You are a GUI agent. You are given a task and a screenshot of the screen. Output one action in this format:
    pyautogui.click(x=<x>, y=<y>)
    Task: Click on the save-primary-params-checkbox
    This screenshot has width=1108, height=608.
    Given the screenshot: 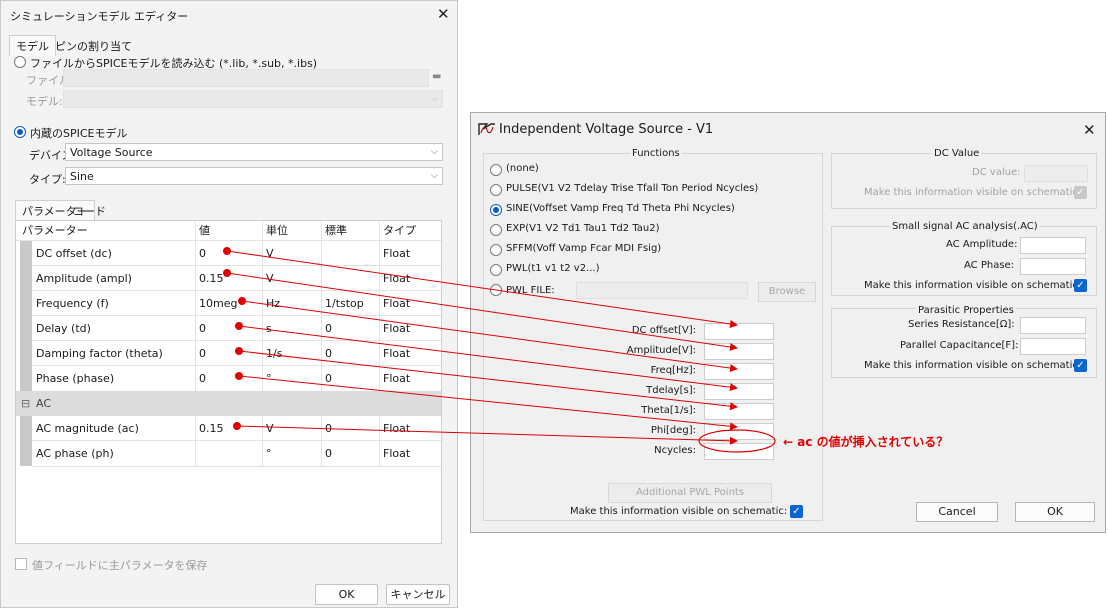 What is the action you would take?
    pyautogui.click(x=21, y=564)
    